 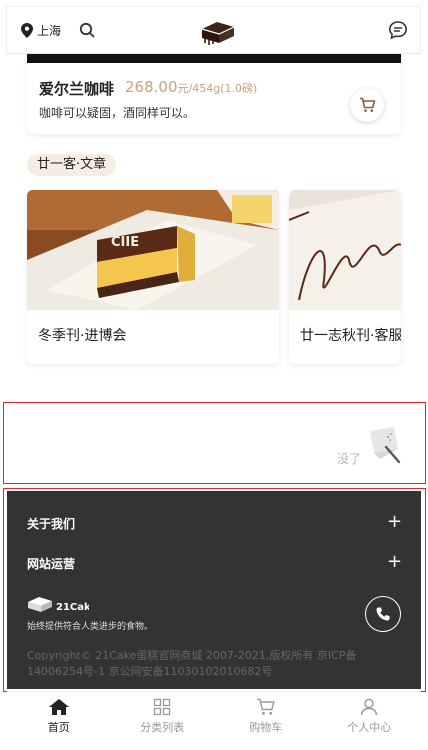 I want to click on search-button, so click(x=87, y=30).